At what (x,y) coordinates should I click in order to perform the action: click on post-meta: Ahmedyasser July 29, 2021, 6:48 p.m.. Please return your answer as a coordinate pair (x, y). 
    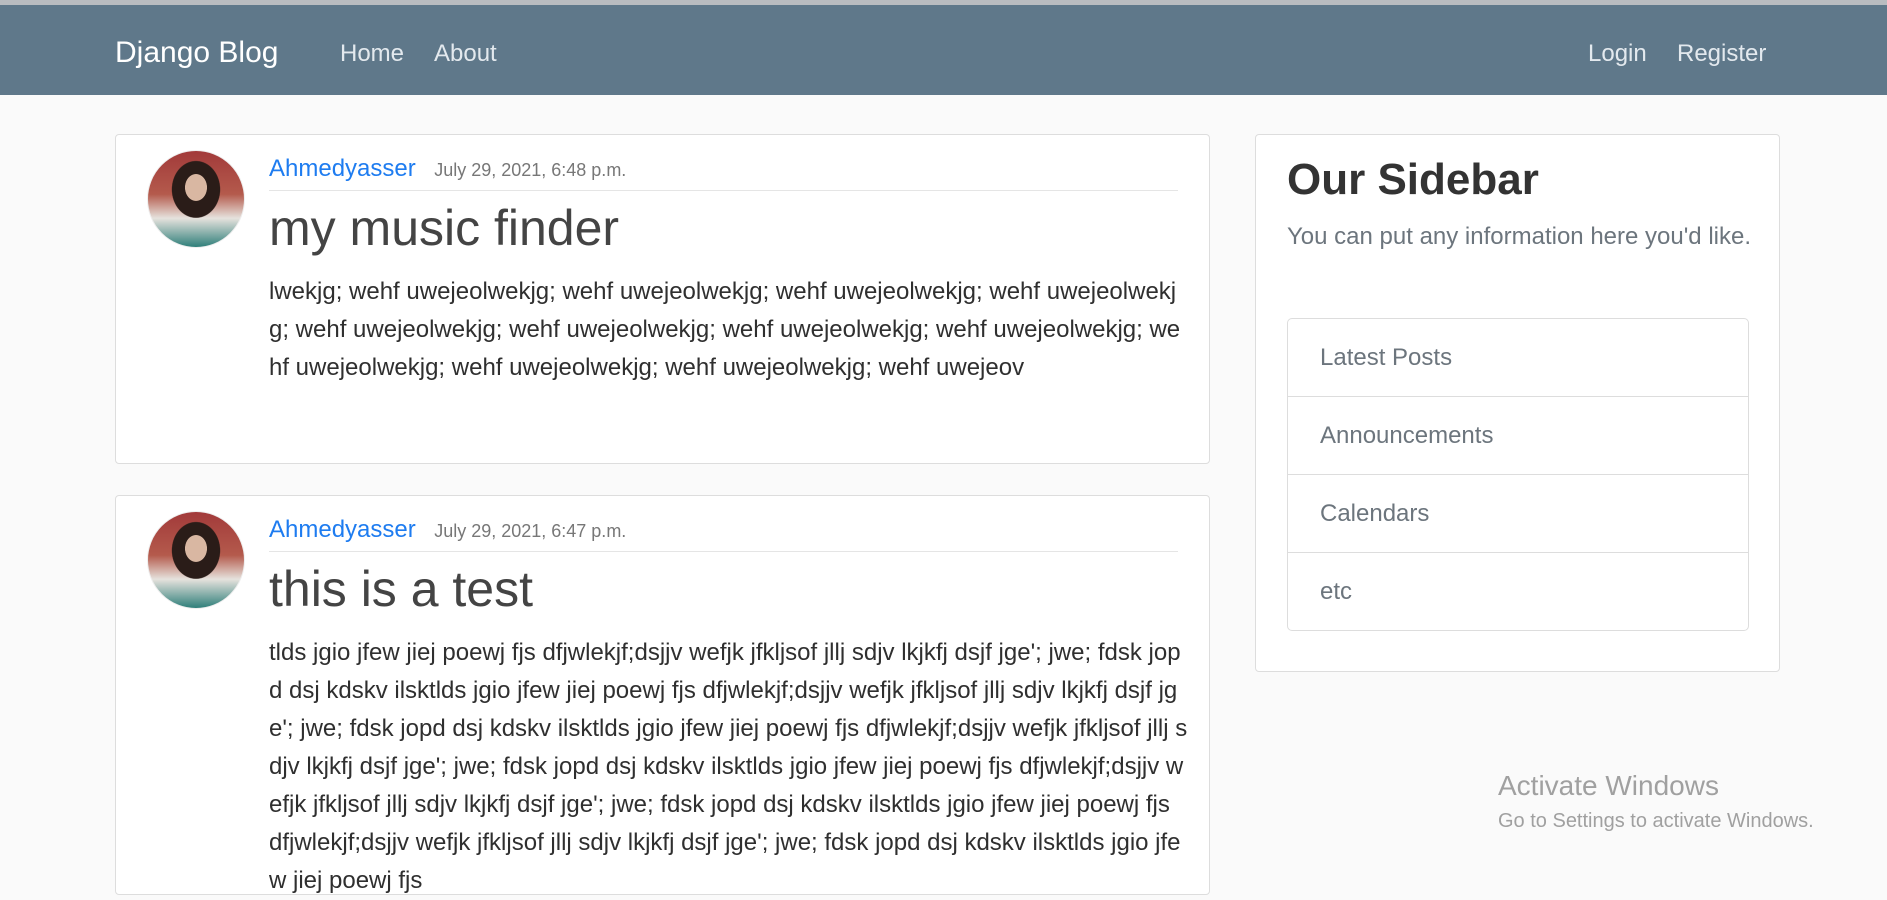
    Looking at the image, I should click on (723, 173).